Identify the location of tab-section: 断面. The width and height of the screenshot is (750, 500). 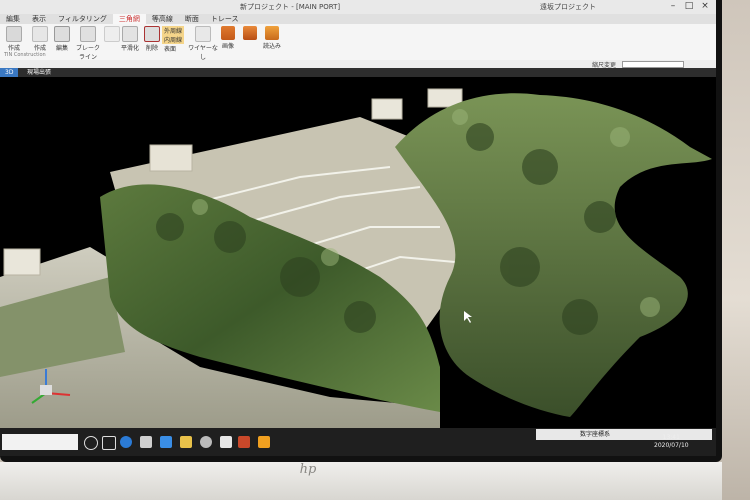
(192, 19).